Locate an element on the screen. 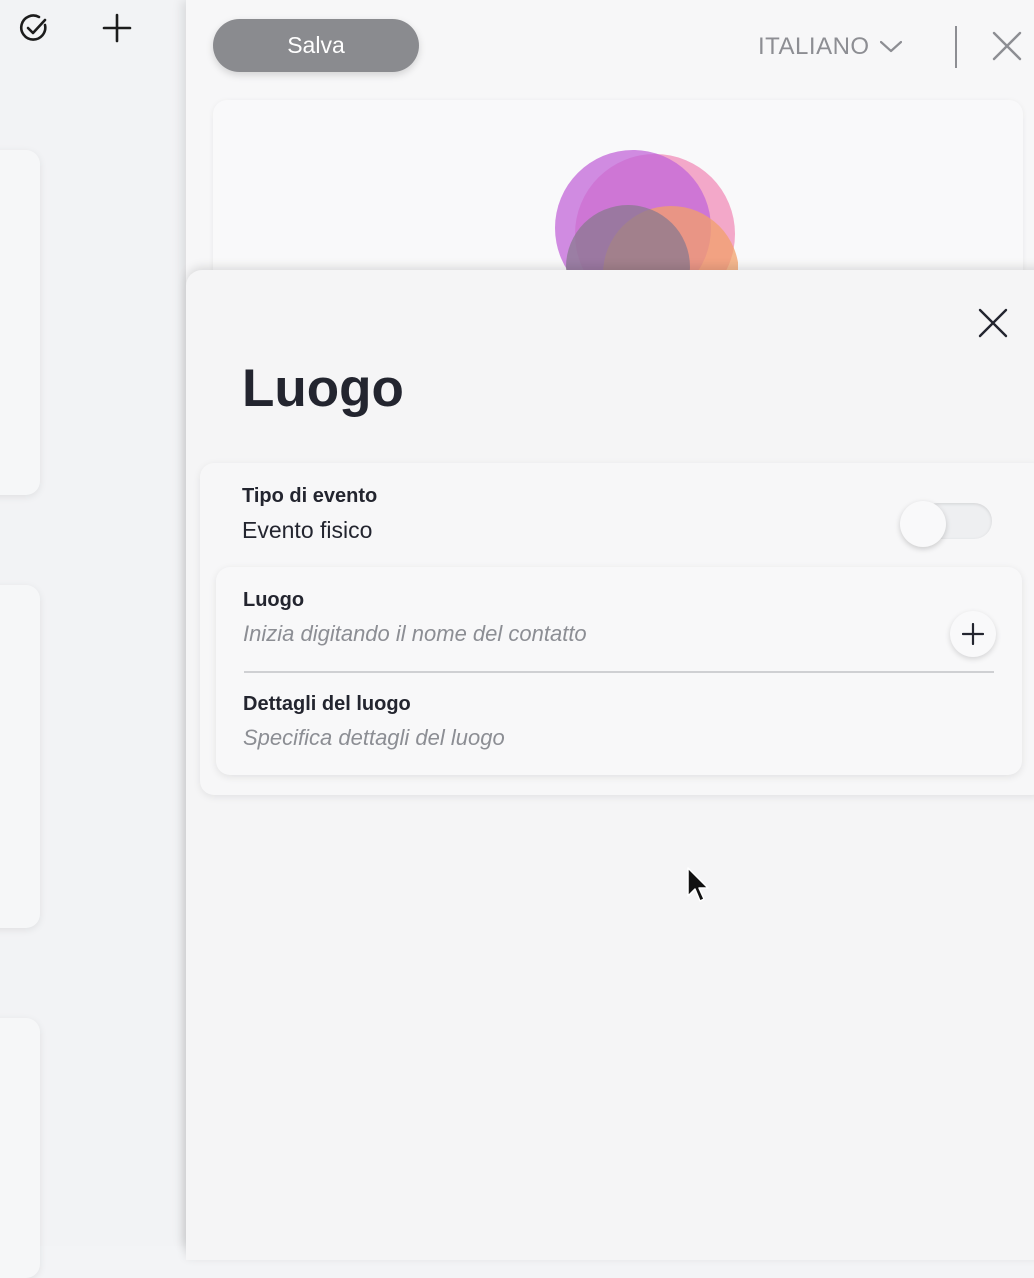 This screenshot has width=1034, height=1278. location-label: Luogo is located at coordinates (274, 600).